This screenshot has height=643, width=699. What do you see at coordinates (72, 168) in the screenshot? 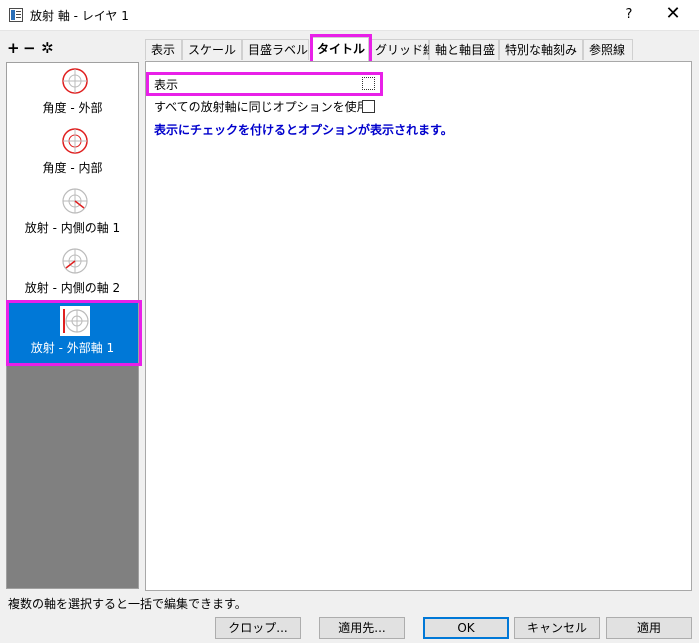
I see `axis-item-label: 角度 - 内部` at bounding box center [72, 168].